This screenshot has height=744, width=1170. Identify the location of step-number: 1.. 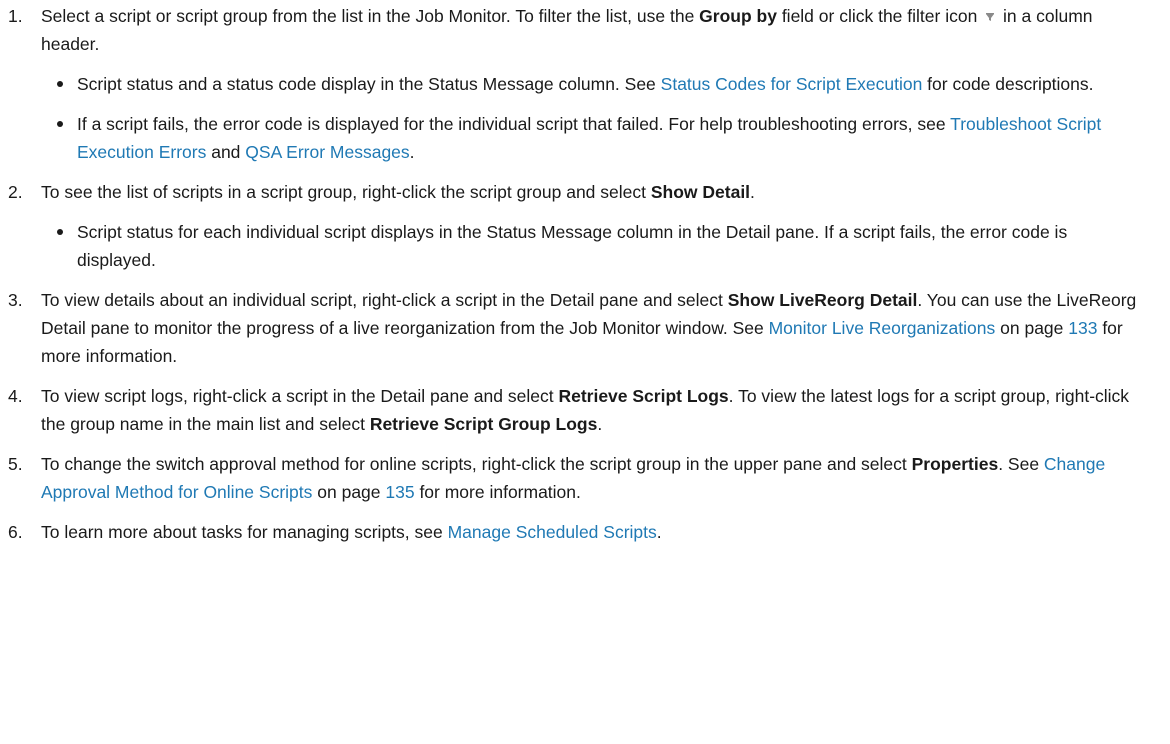
(15, 16).